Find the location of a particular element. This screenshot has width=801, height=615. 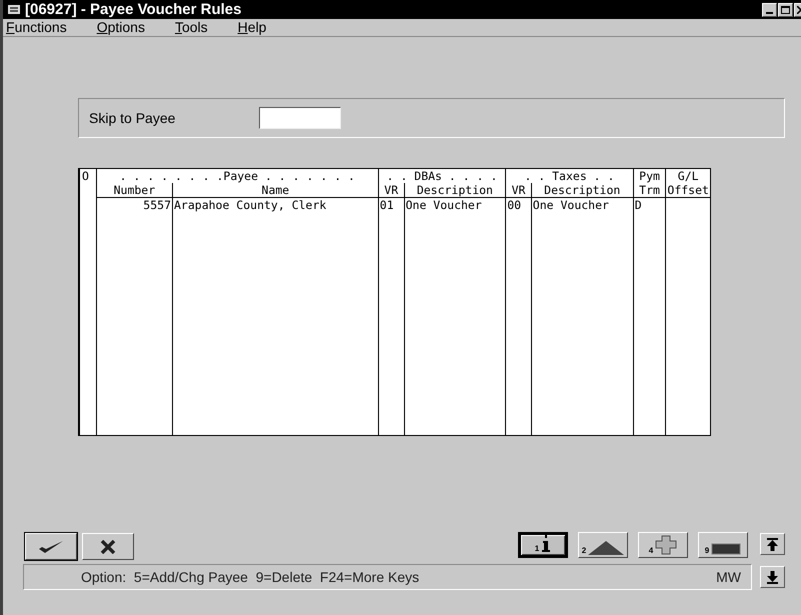

arrow-up-icon is located at coordinates (772, 544).